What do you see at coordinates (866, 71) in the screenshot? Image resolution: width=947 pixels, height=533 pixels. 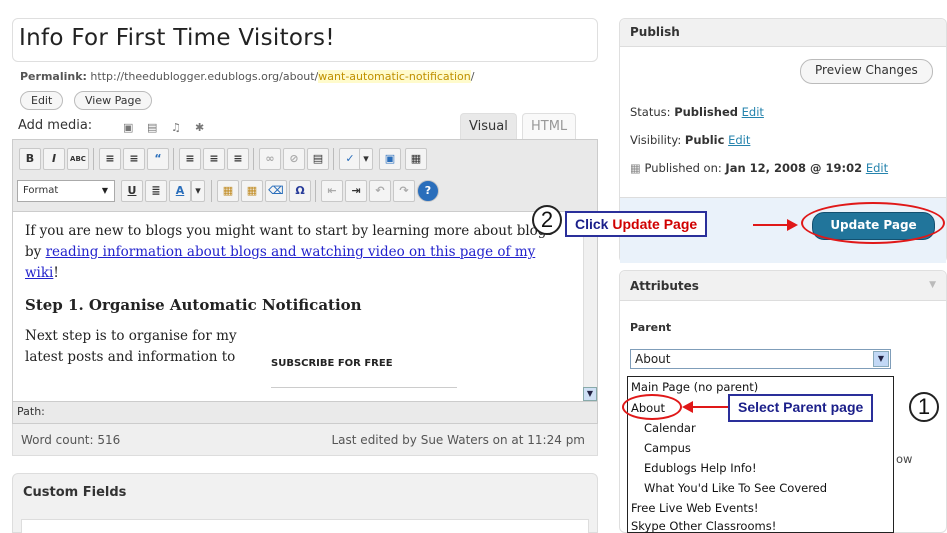 I see `preview-changes-button: Preview Changes` at bounding box center [866, 71].